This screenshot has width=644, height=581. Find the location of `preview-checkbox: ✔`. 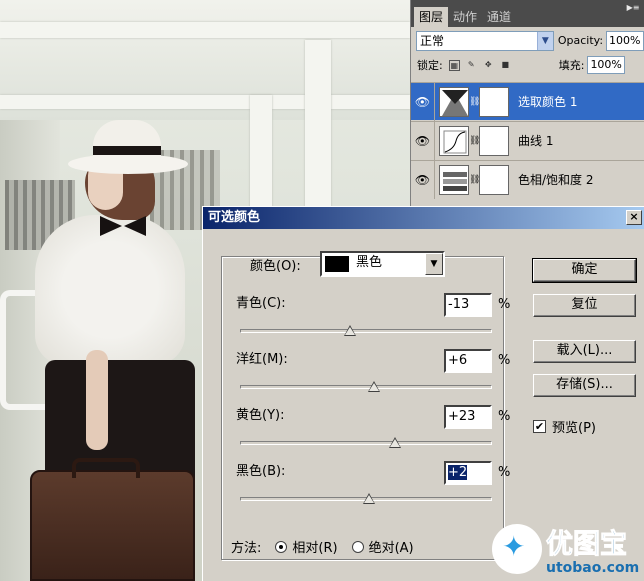

preview-checkbox: ✔ is located at coordinates (539, 426).